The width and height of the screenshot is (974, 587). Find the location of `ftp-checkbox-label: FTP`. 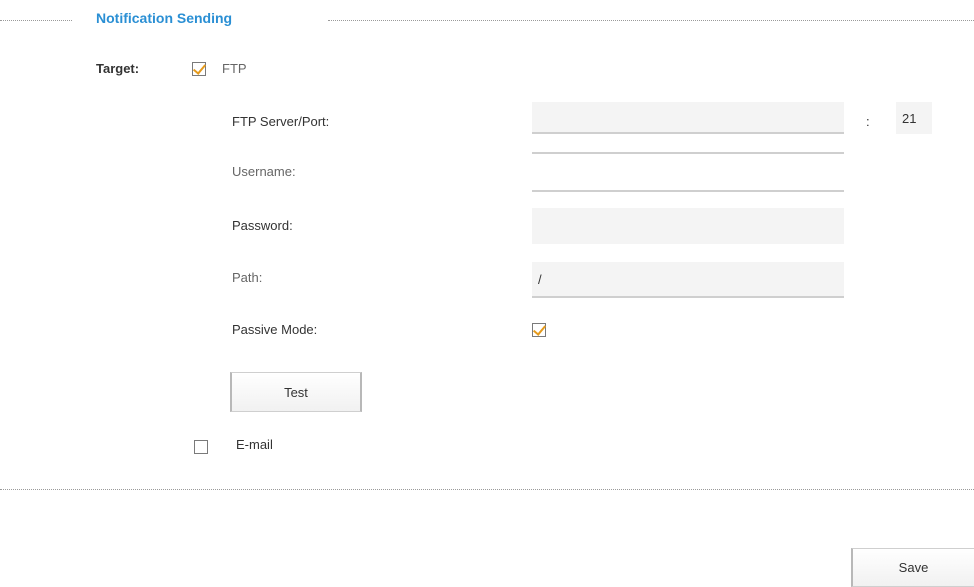

ftp-checkbox-label: FTP is located at coordinates (234, 68).